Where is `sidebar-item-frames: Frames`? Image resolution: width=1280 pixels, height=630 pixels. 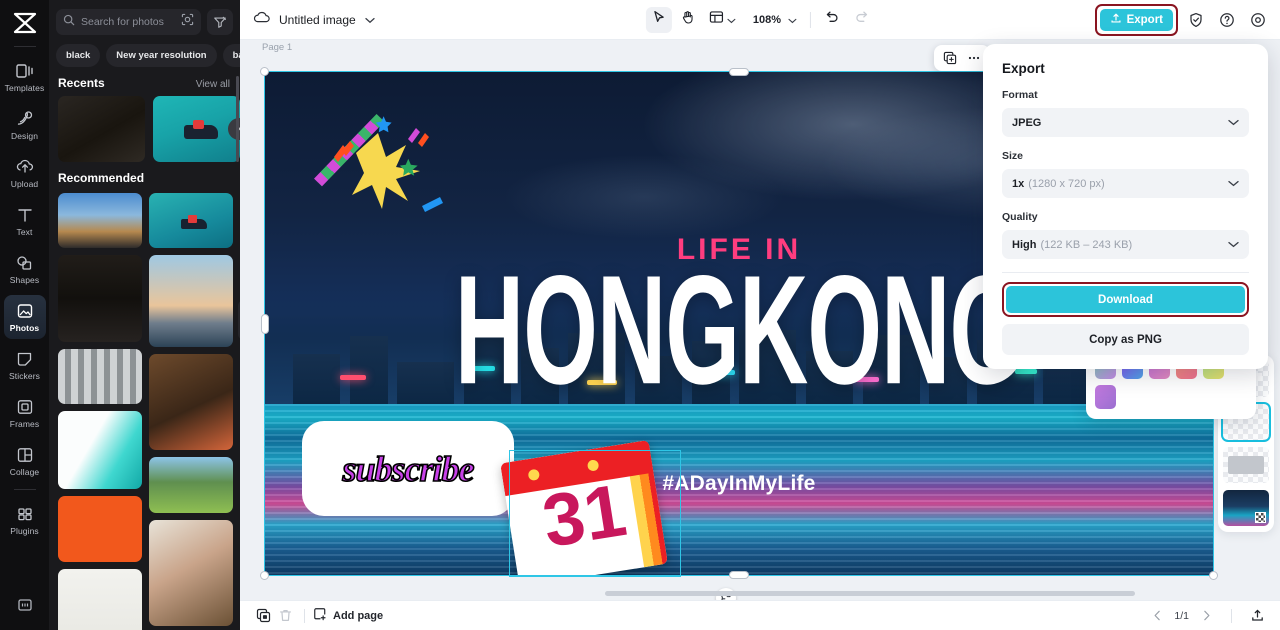 sidebar-item-frames: Frames is located at coordinates (25, 413).